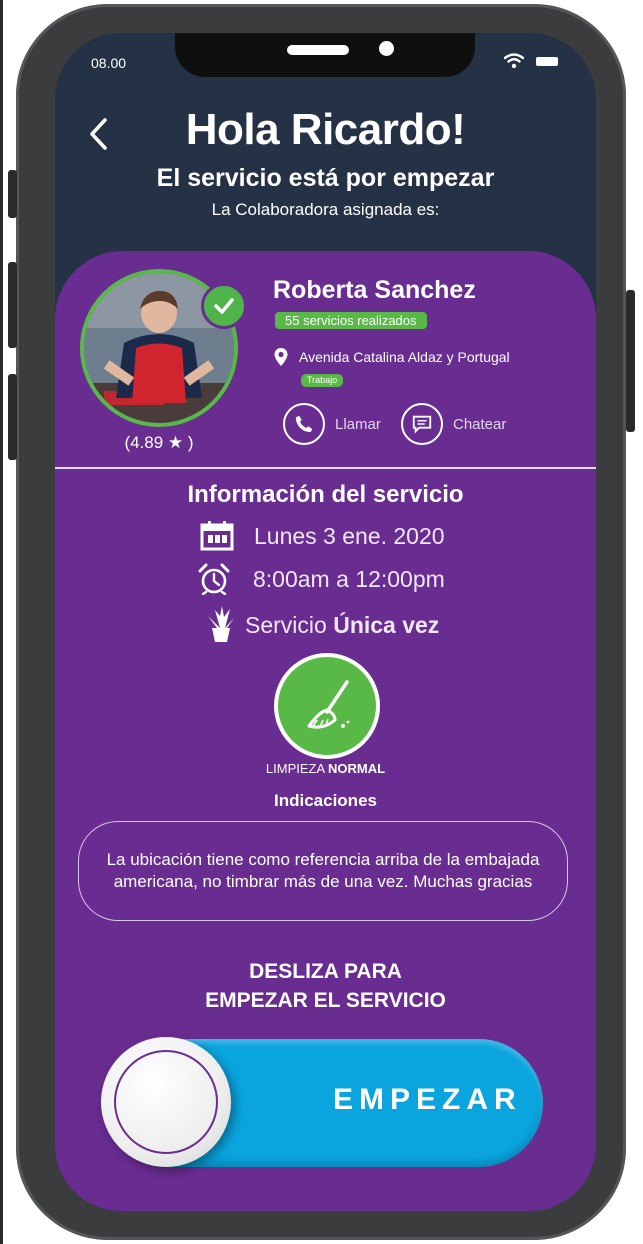 This screenshot has height=1244, width=643. I want to click on phone-icon, so click(304, 424).